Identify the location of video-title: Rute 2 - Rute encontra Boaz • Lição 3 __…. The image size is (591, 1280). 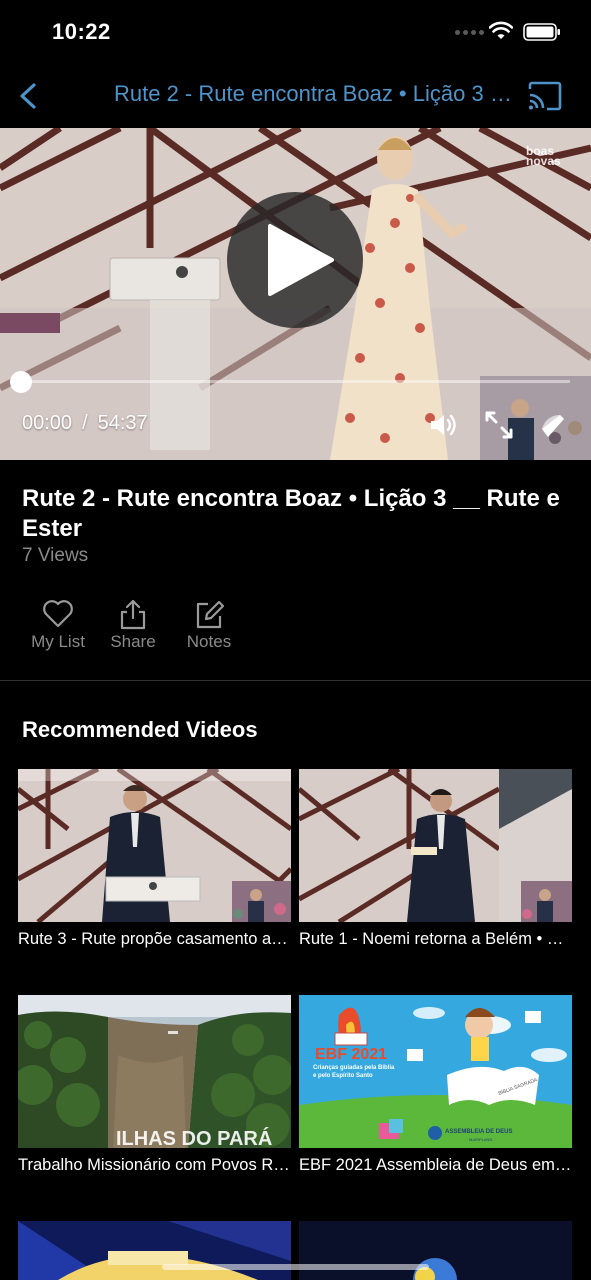
(291, 513).